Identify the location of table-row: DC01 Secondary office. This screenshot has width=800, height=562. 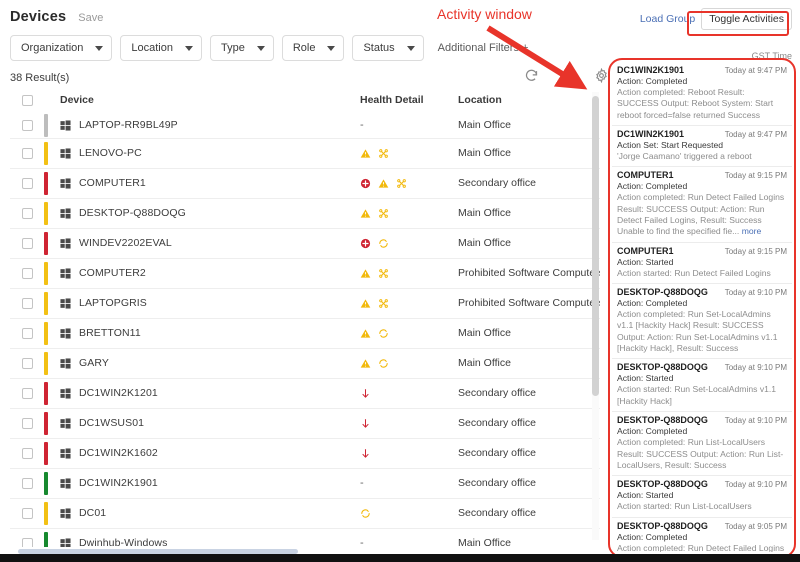
(305, 513).